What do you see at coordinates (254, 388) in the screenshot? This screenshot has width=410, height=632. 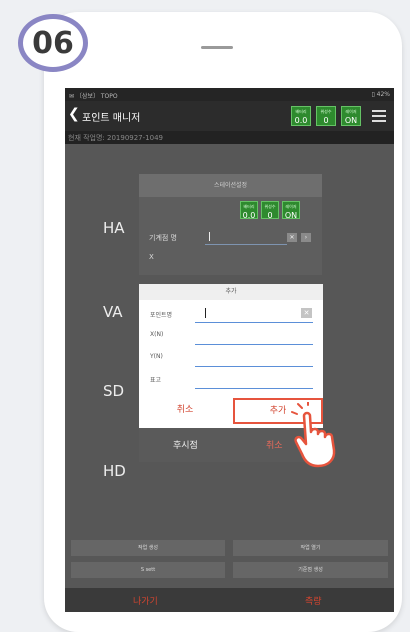 I see `elevation-input` at bounding box center [254, 388].